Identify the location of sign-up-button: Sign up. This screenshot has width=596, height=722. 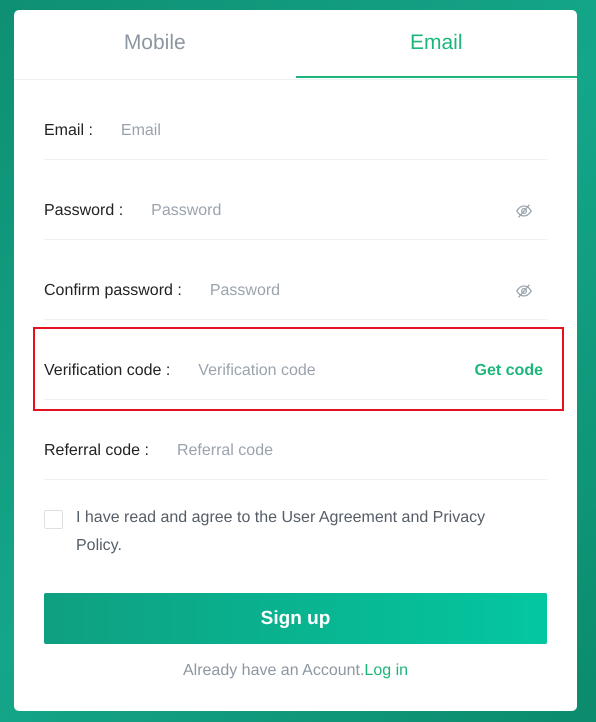
(295, 618).